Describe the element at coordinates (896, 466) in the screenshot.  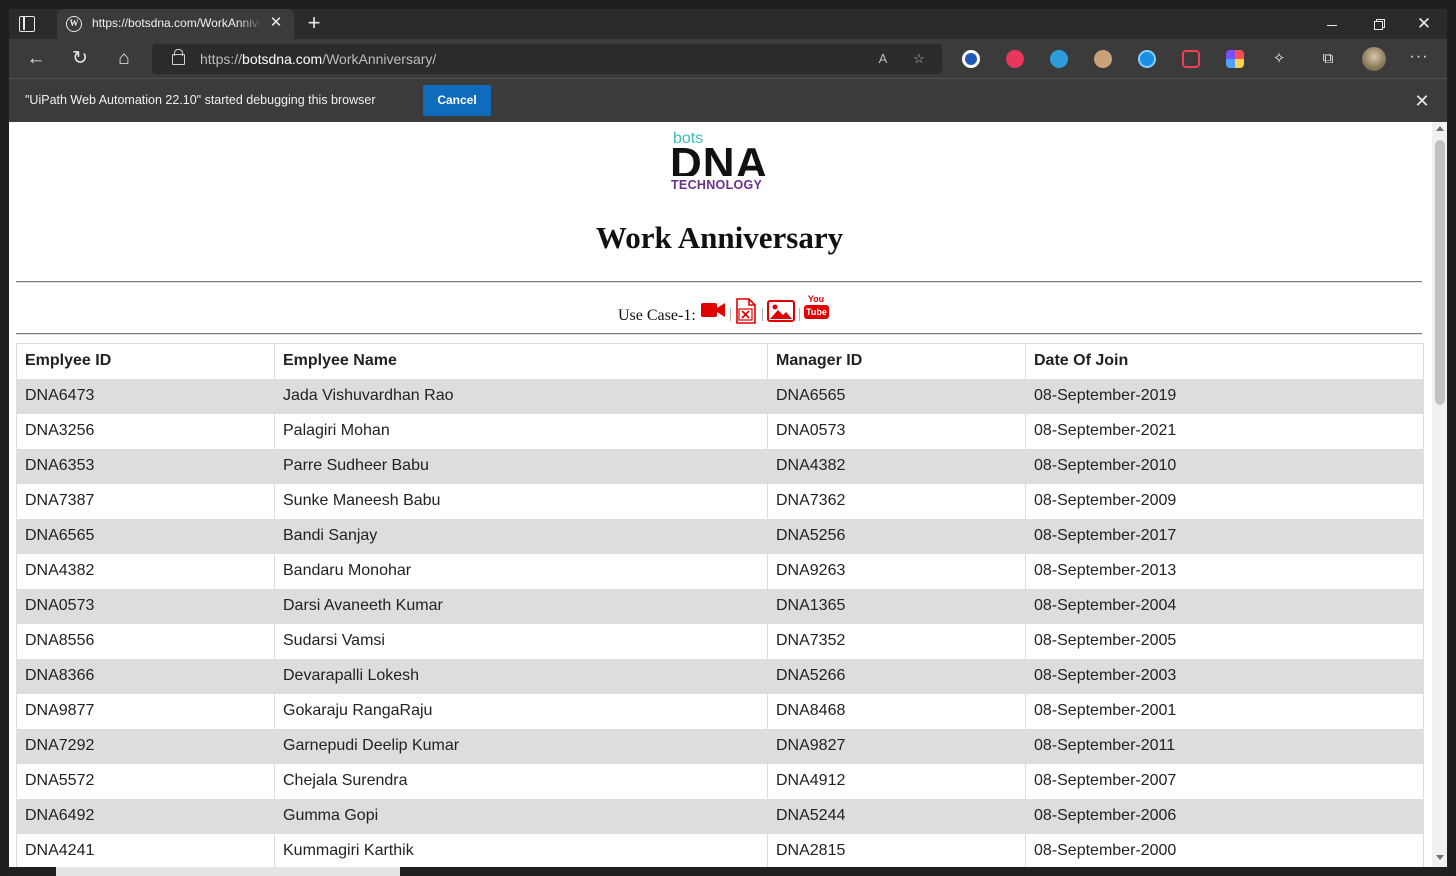
I see `manager-id-cell: DNA4382` at that location.